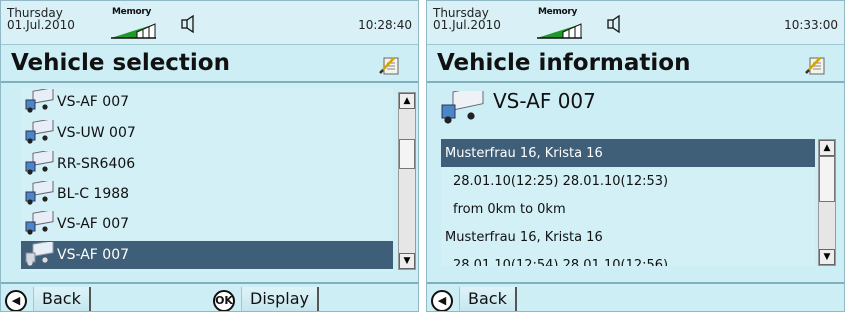 This screenshot has height=312, width=845. I want to click on list-item-selected: VS-AF 007, so click(207, 255).